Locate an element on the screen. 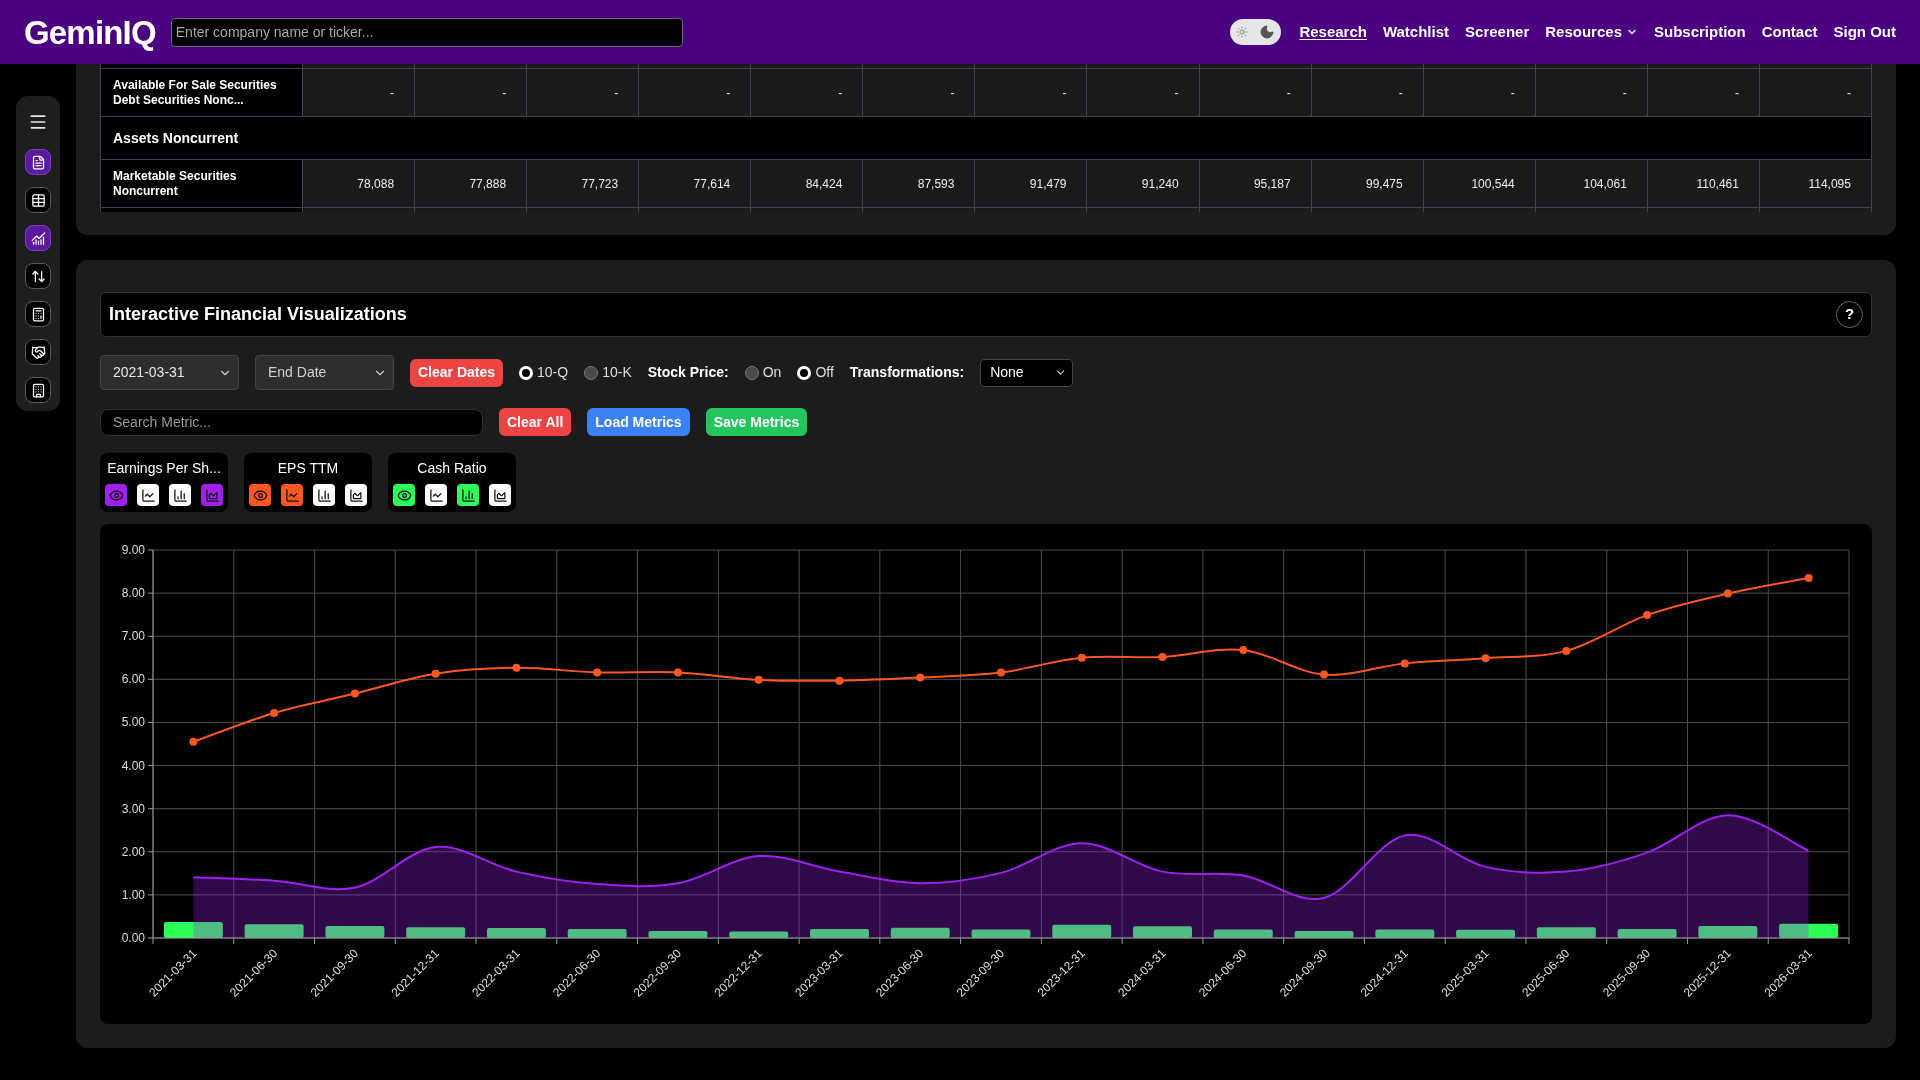 The image size is (1920, 1080). action-button: Load Metrics is located at coordinates (638, 422).